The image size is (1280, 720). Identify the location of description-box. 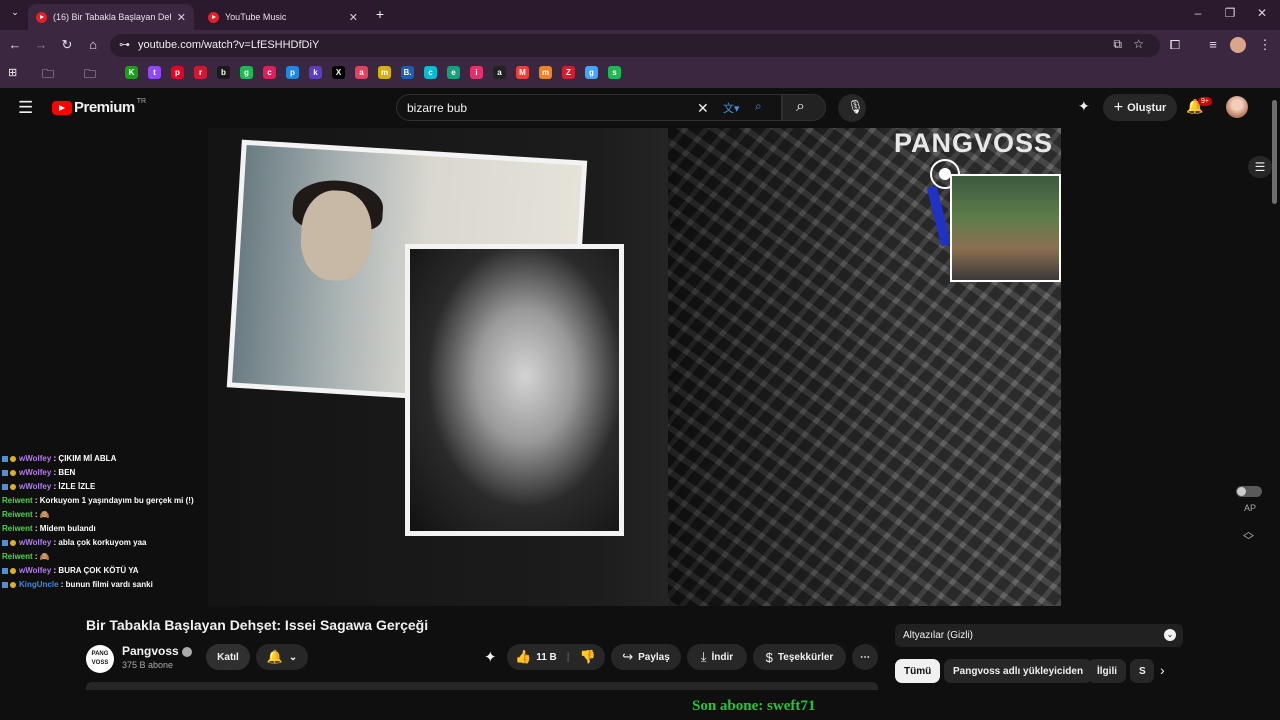
(482, 686).